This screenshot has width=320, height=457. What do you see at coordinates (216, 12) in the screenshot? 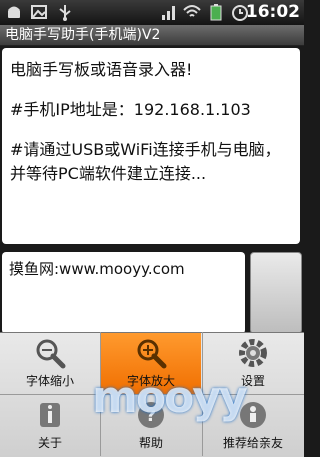
I see `battery-icon` at bounding box center [216, 12].